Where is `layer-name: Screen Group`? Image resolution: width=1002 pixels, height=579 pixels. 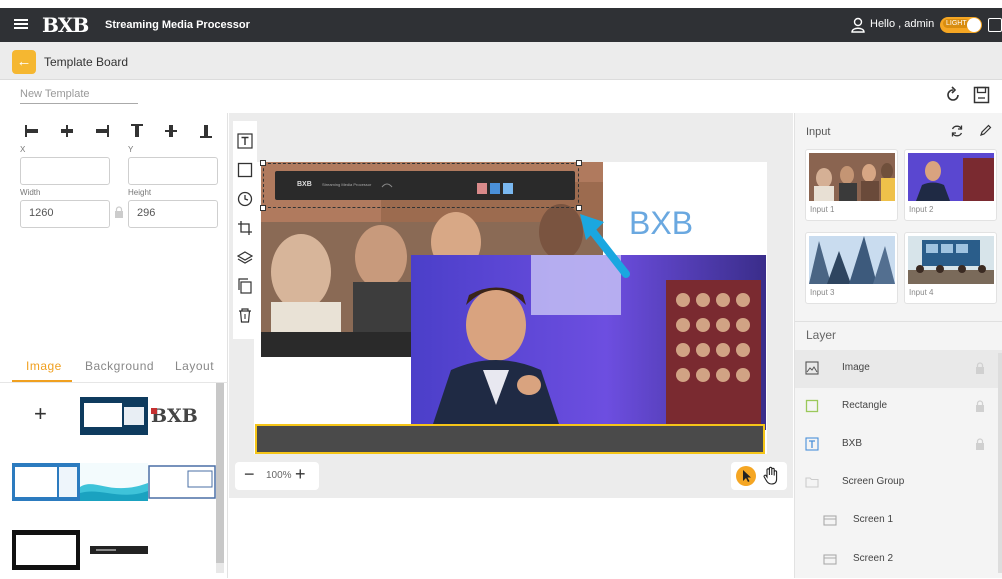 layer-name: Screen Group is located at coordinates (873, 481).